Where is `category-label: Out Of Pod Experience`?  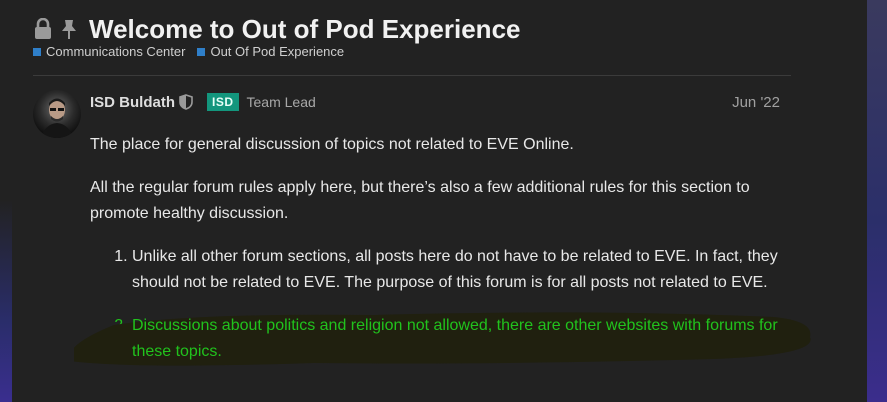 category-label: Out Of Pod Experience is located at coordinates (277, 51).